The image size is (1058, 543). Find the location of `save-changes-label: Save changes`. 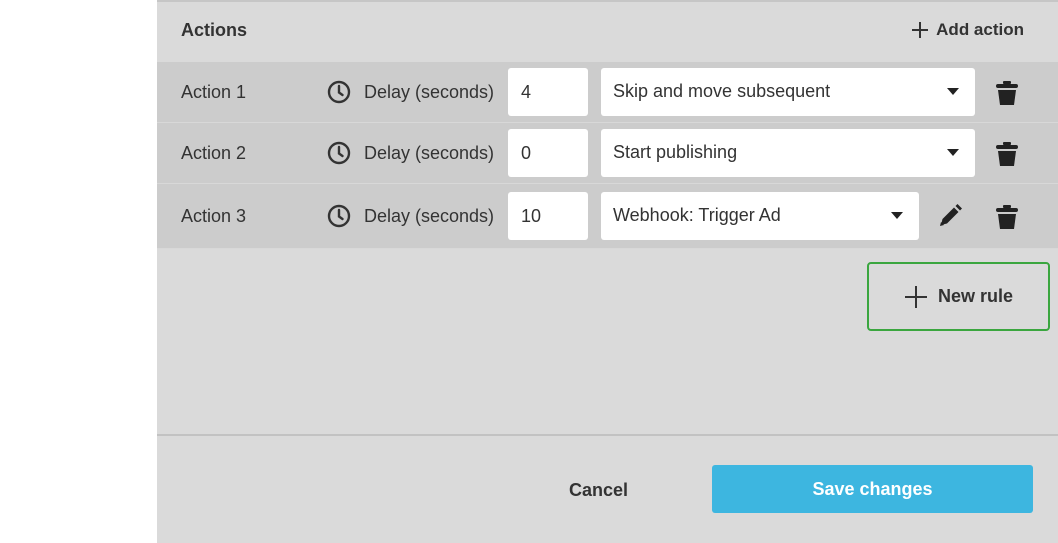

save-changes-label: Save changes is located at coordinates (872, 488).